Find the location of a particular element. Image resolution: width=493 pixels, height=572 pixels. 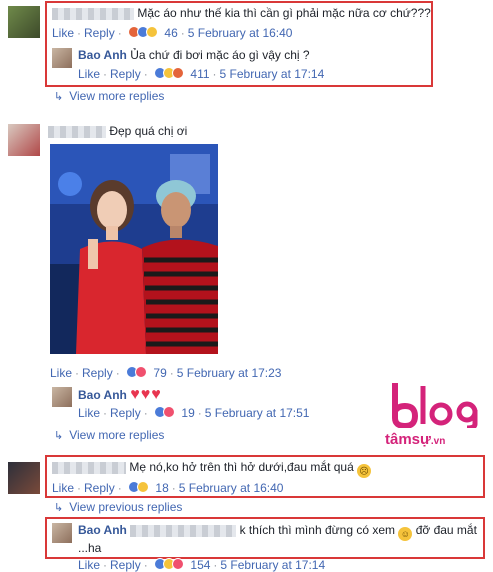

comment-text: Đẹp quá chị ơi is located at coordinates (148, 131).